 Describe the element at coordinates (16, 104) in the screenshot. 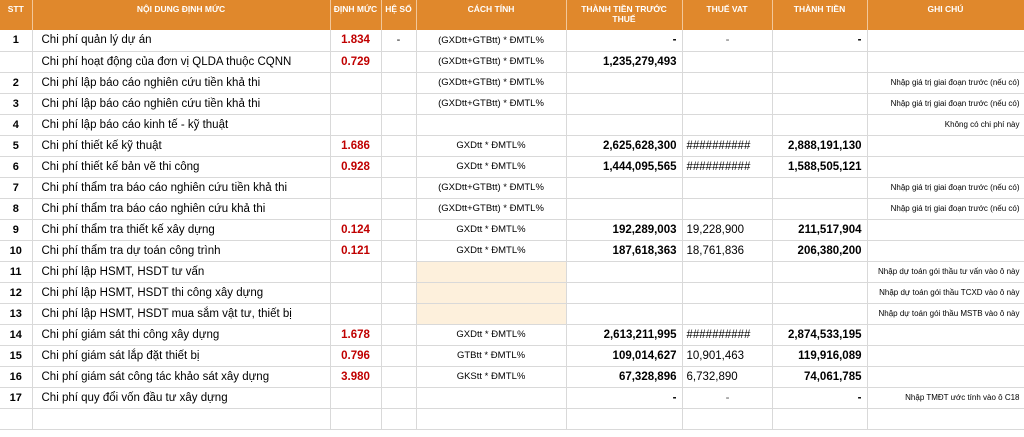

I see `cell-stt: 3` at that location.